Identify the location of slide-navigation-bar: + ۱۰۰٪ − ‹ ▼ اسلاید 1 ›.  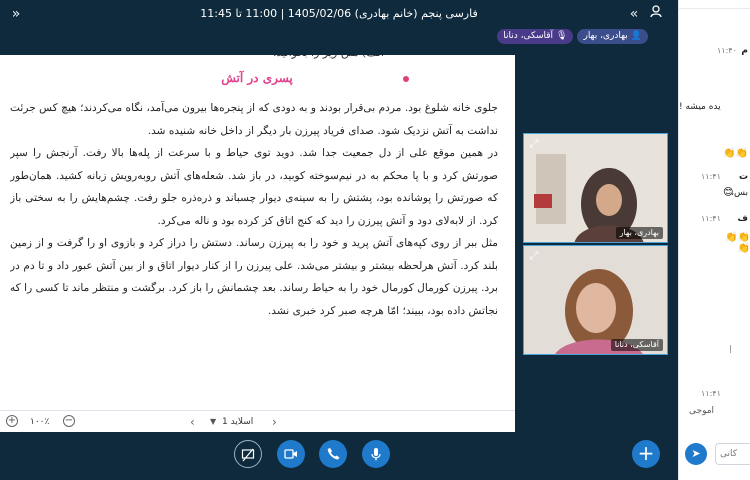
(257, 421).